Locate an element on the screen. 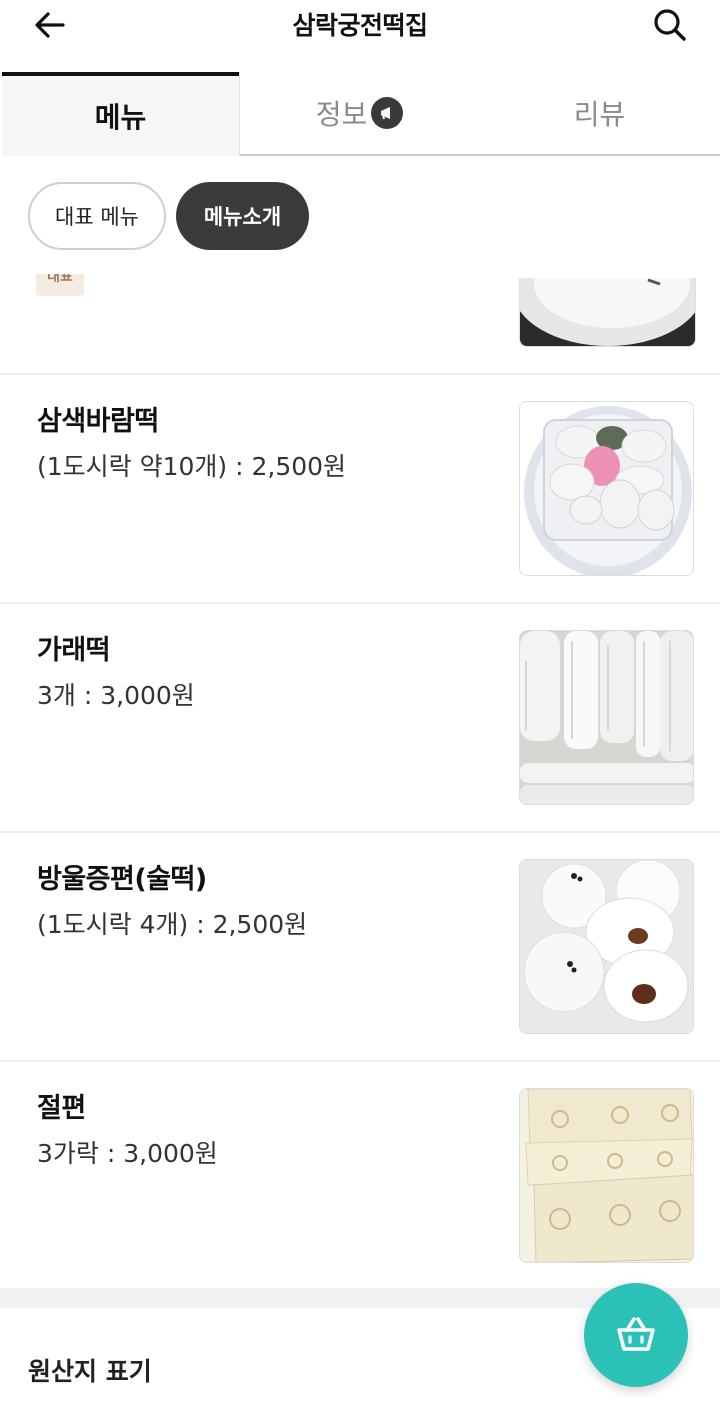  tab-info: 정보 is located at coordinates (359, 114).